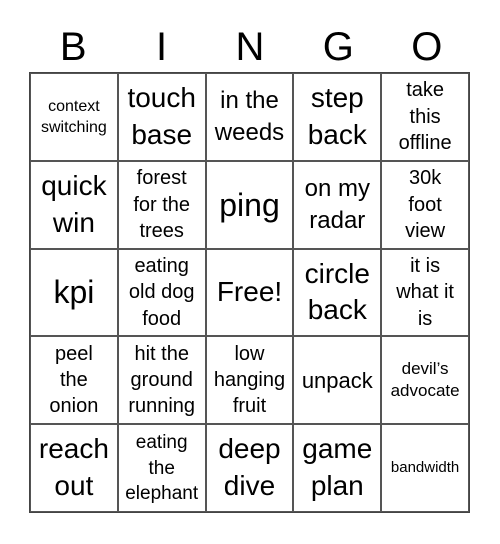  I want to click on cell-text: on my radar, so click(337, 204).